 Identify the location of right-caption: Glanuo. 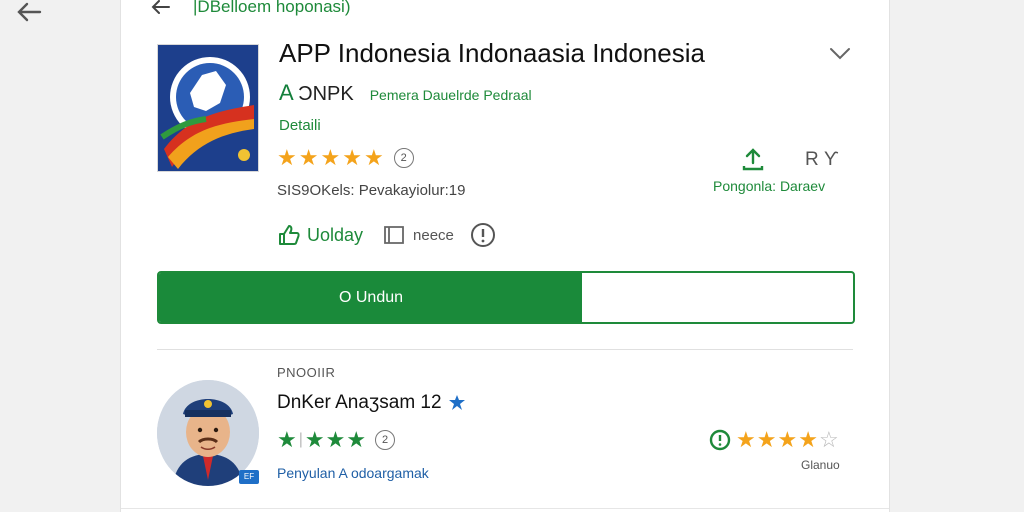
(820, 465).